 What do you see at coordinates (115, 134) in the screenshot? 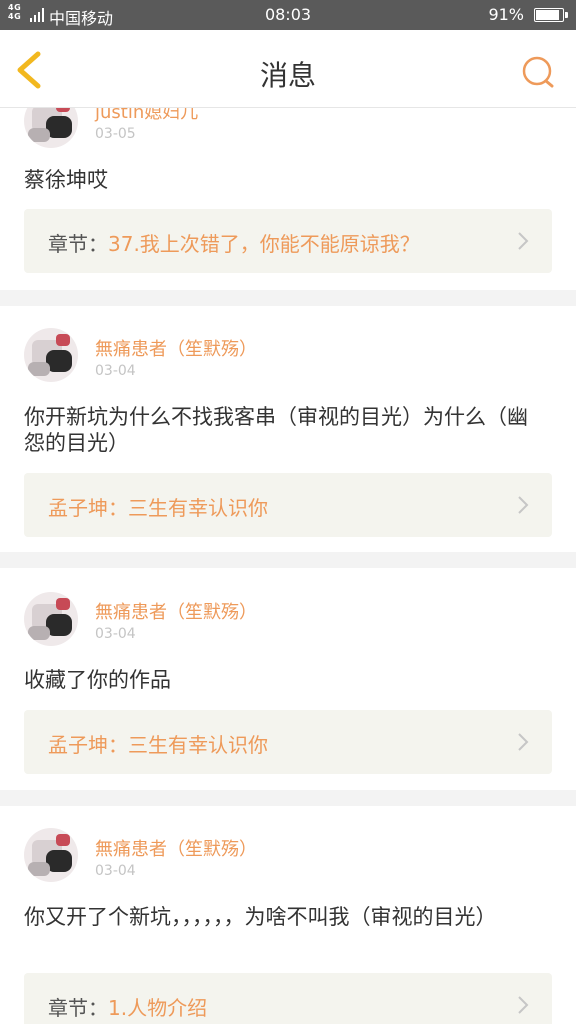
I see `message-date: 03-05` at bounding box center [115, 134].